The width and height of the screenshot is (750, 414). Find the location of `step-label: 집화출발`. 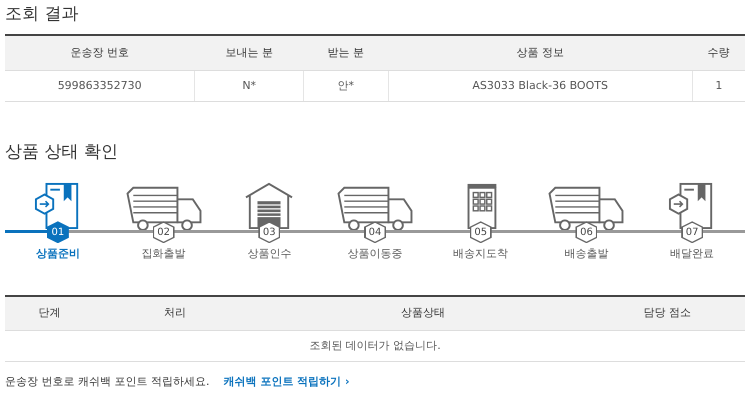

step-label: 집화출발 is located at coordinates (164, 254).